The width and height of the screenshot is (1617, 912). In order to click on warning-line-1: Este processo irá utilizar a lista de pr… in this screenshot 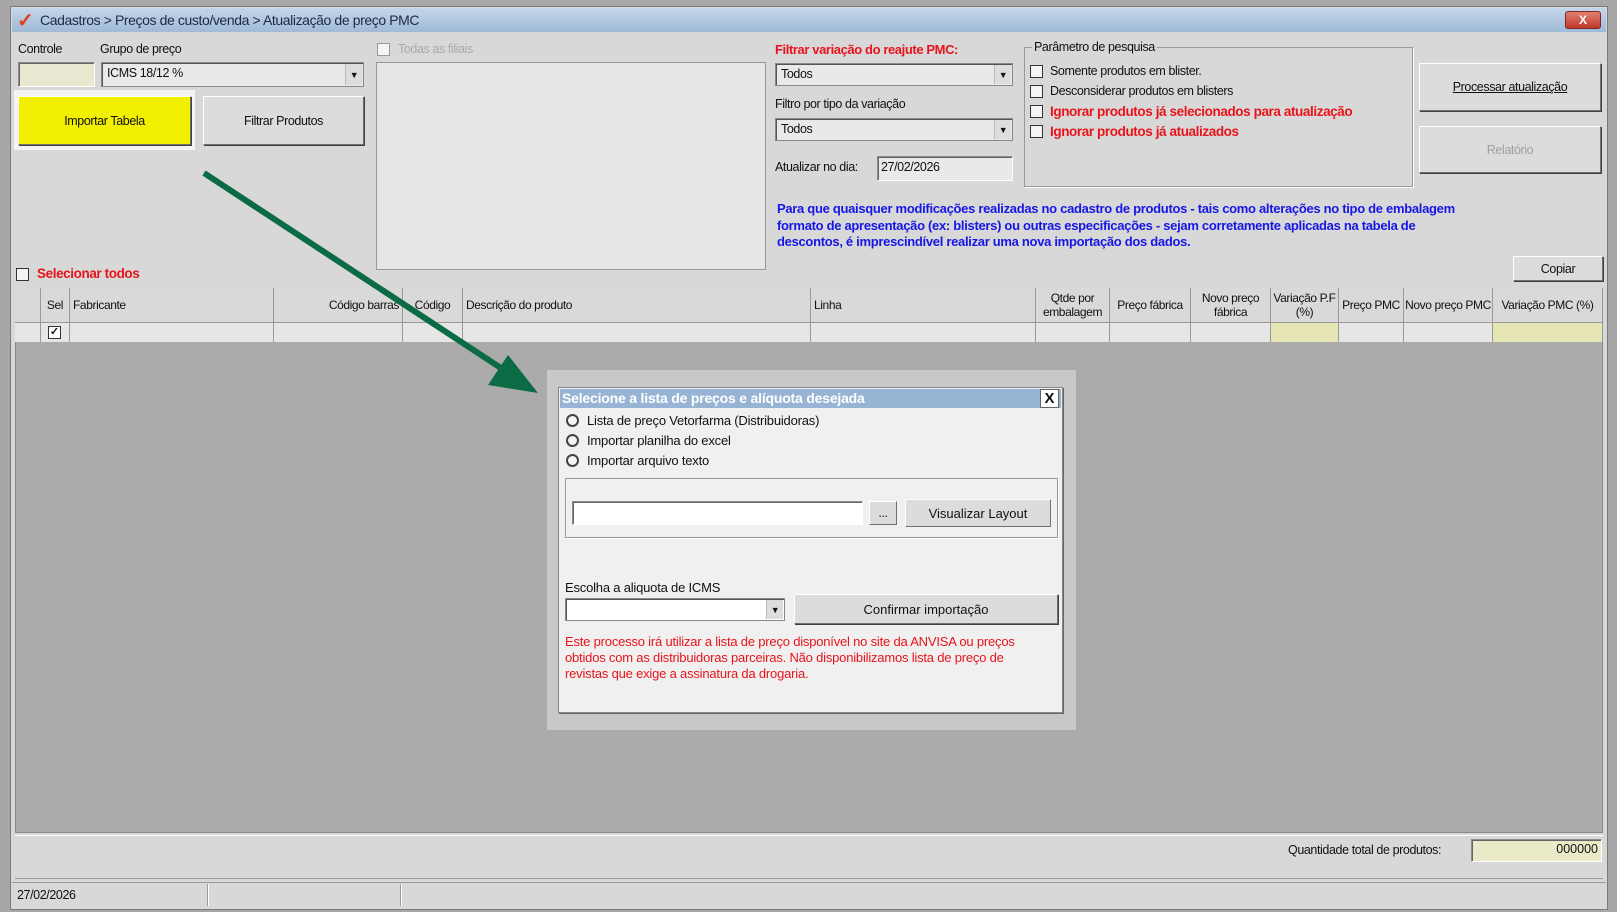, I will do `click(790, 641)`.